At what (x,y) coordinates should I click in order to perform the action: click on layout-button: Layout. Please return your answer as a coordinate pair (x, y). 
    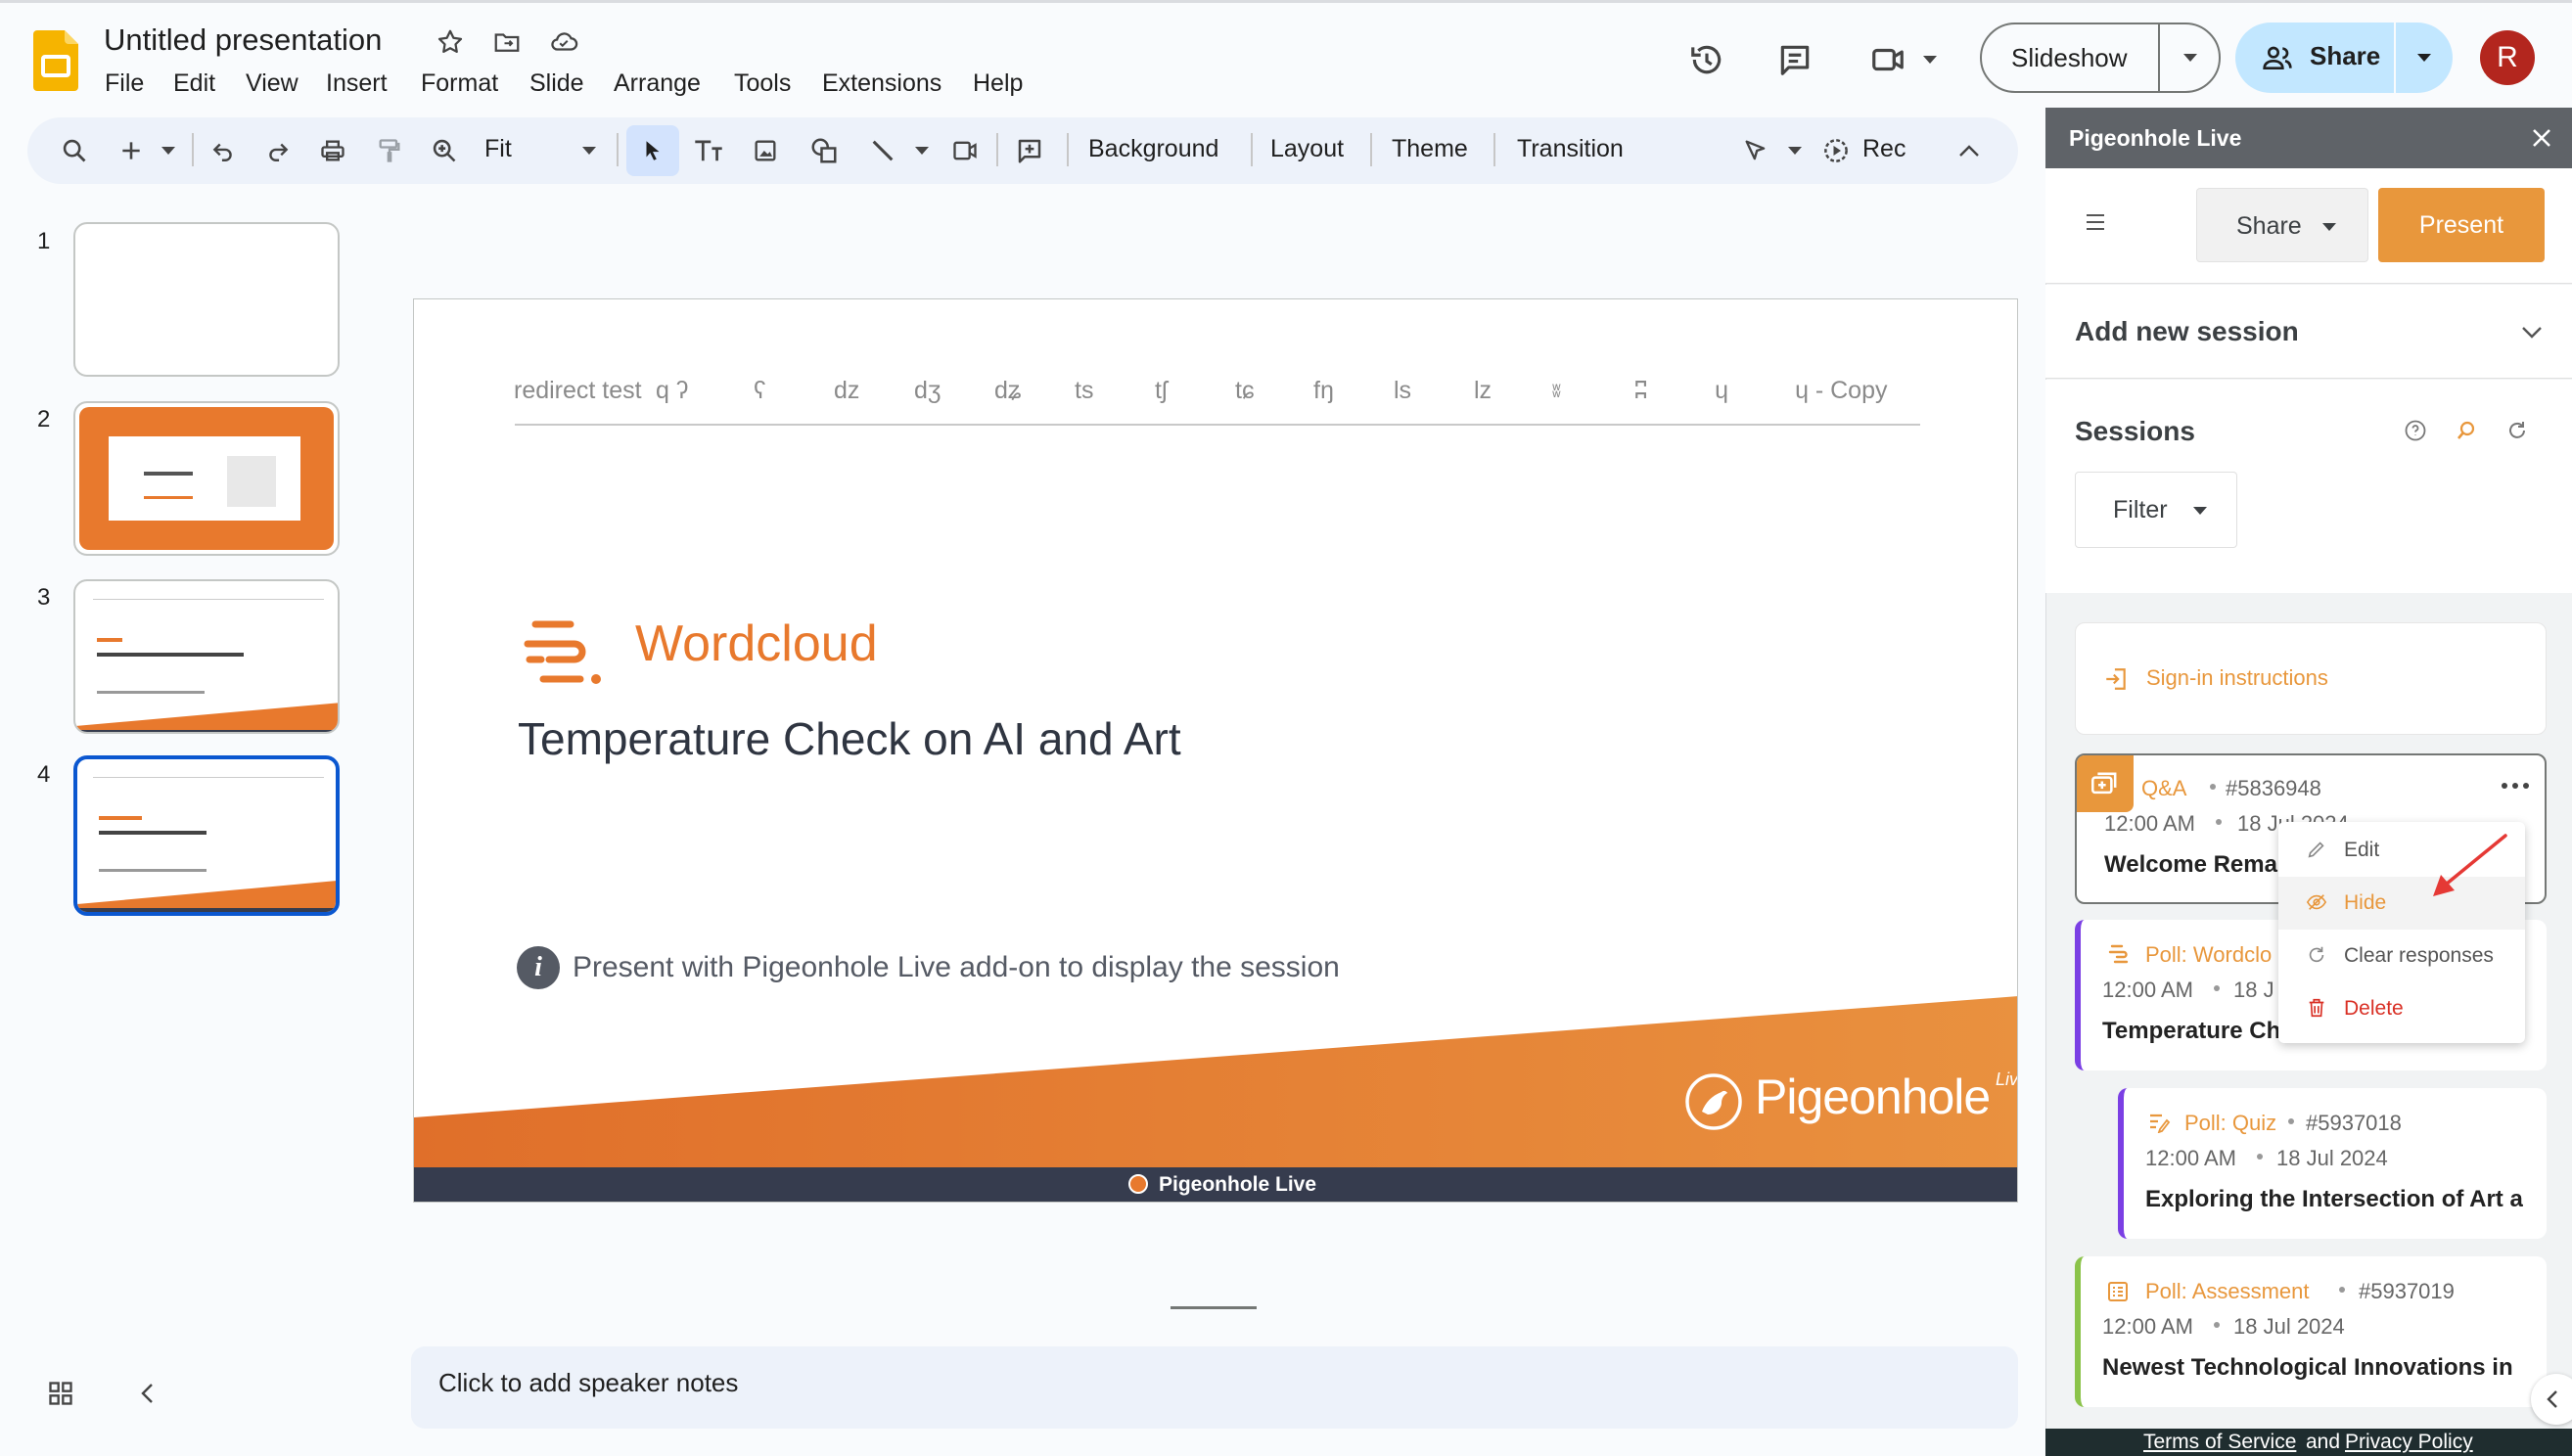
    Looking at the image, I should click on (1307, 149).